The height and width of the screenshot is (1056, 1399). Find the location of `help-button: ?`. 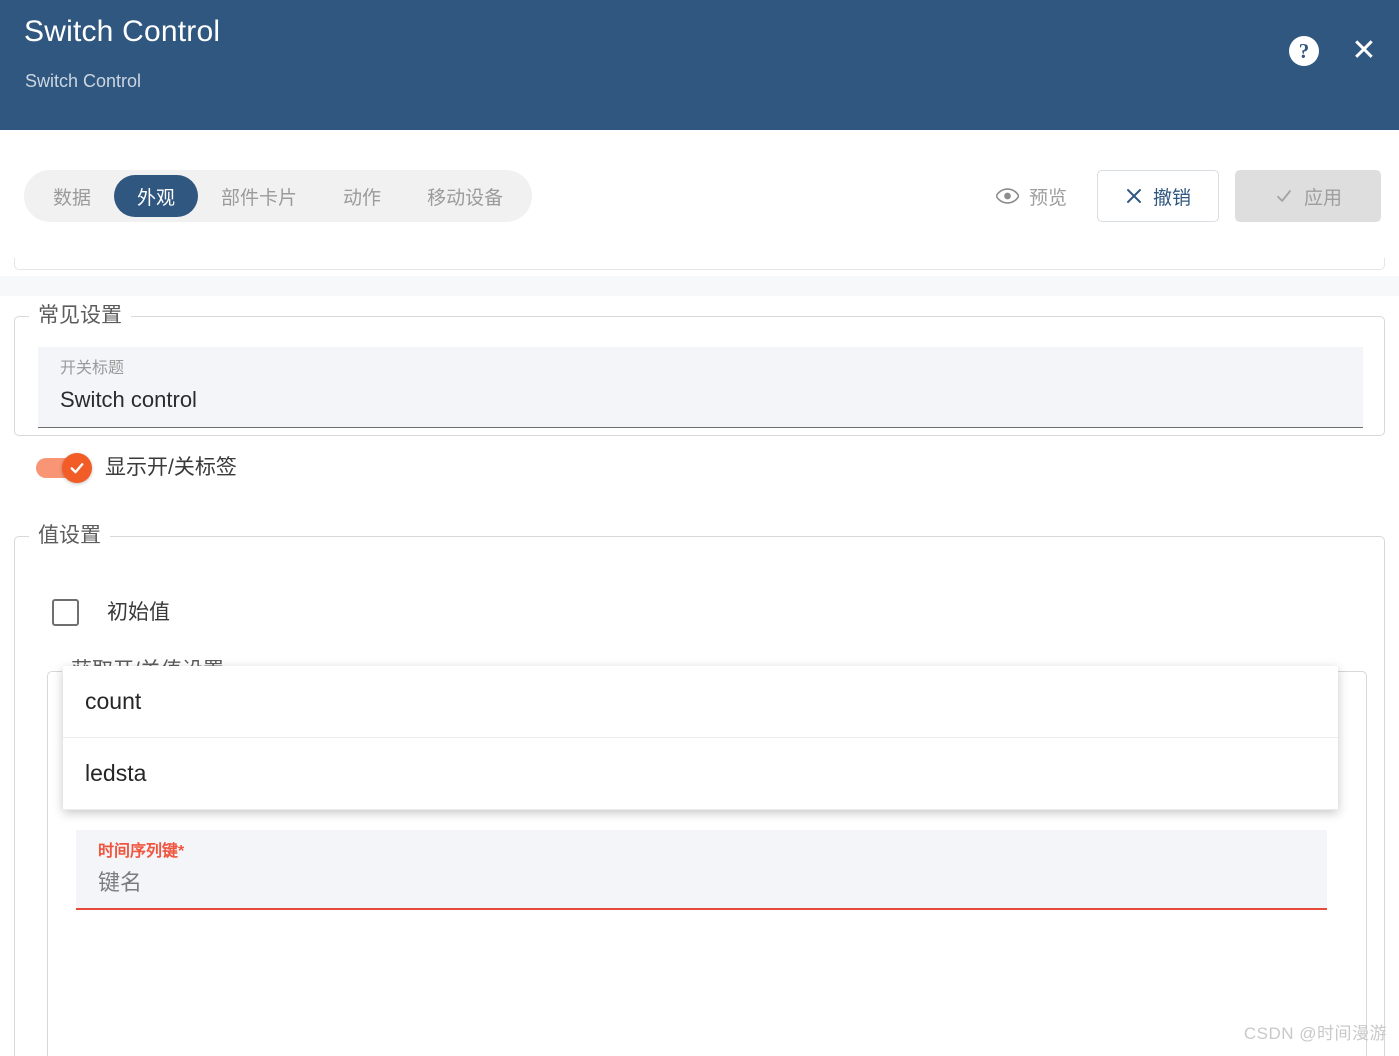

help-button: ? is located at coordinates (1304, 51).